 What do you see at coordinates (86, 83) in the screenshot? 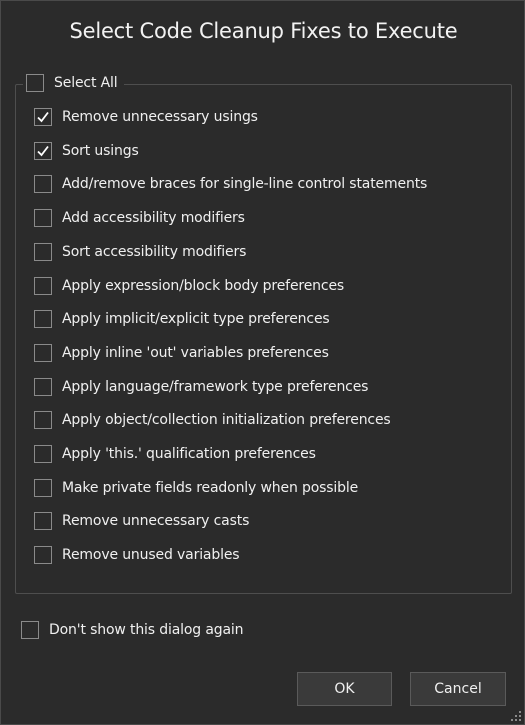
I see `select-all-label: Select All` at bounding box center [86, 83].